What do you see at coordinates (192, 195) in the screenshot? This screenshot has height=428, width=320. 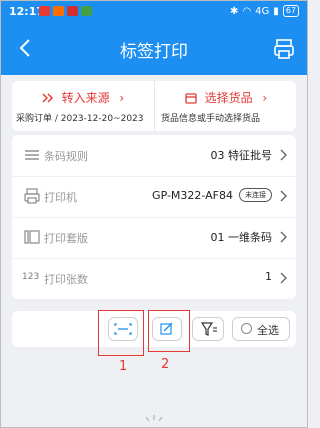 I see `printer-name: GP-M322-AF84` at bounding box center [192, 195].